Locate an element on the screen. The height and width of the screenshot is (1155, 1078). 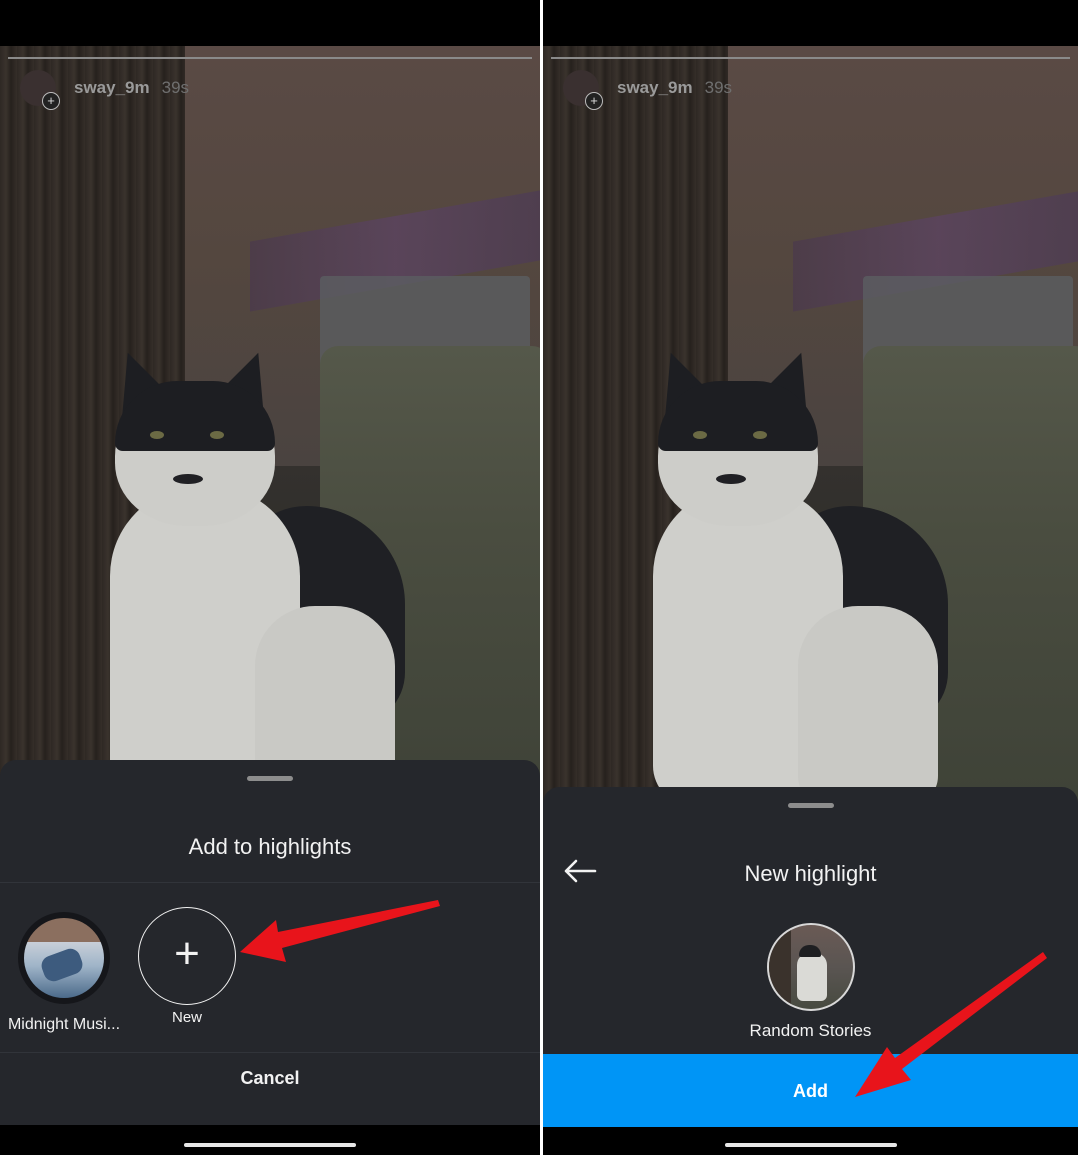
new-highlight-sheet: New highlight Random Stories Add is located at coordinates (810, 957).